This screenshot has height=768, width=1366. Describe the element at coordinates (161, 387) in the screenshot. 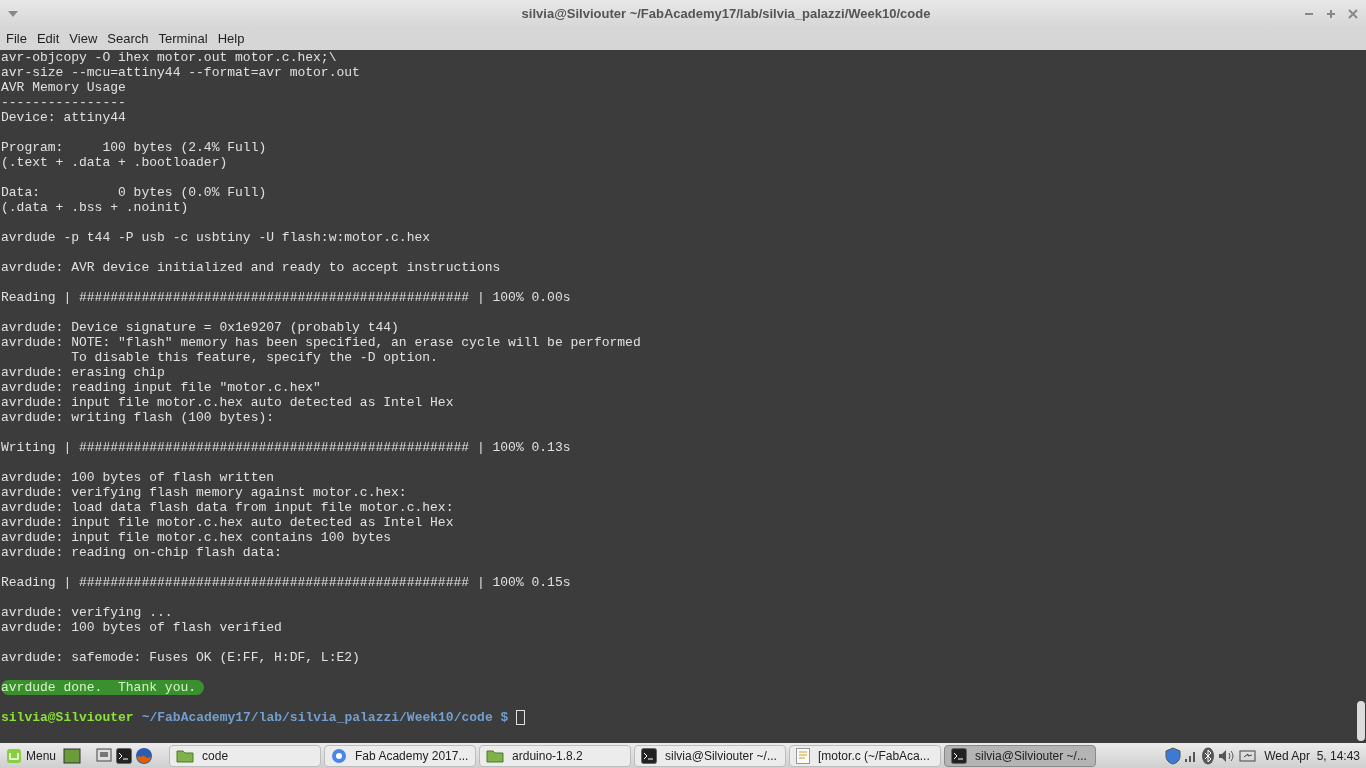

I see `terminal-line: avrdude: reading input file "motor.c.hex"` at that location.